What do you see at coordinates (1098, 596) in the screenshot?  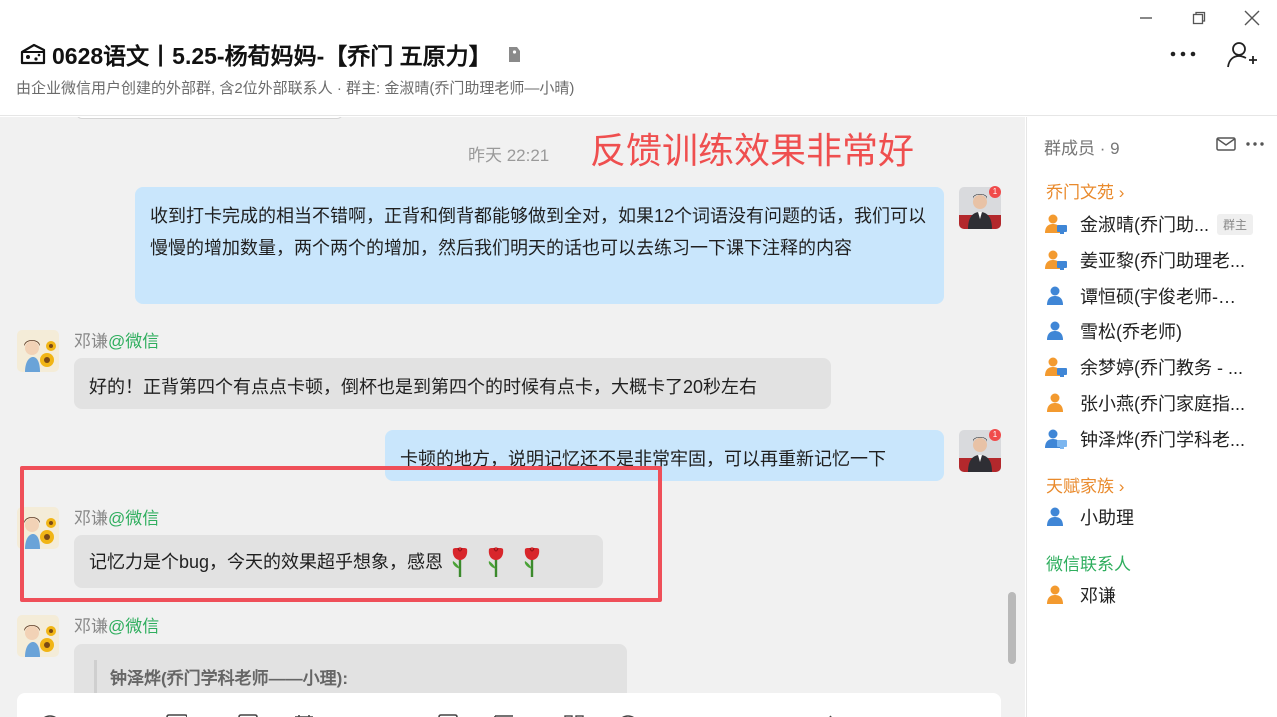 I see `member-name: 邓谦` at bounding box center [1098, 596].